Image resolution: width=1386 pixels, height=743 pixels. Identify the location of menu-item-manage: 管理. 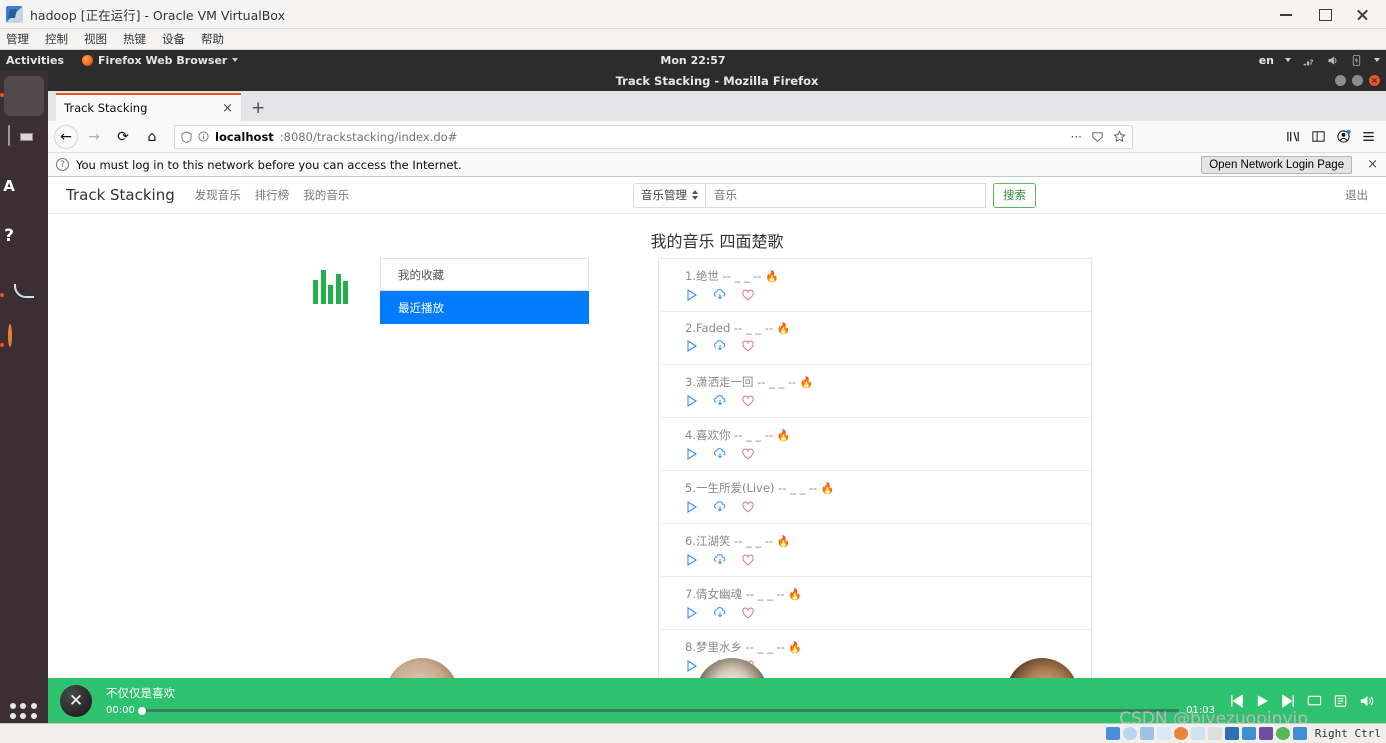
(17, 39).